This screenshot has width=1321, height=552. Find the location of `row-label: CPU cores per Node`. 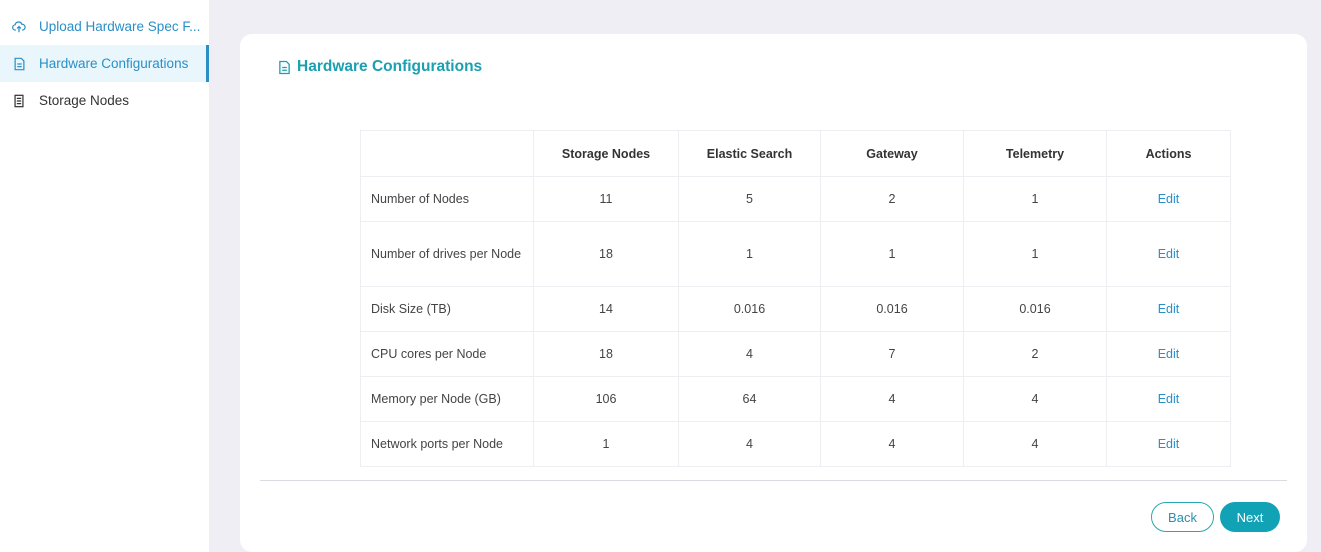

row-label: CPU cores per Node is located at coordinates (447, 354).